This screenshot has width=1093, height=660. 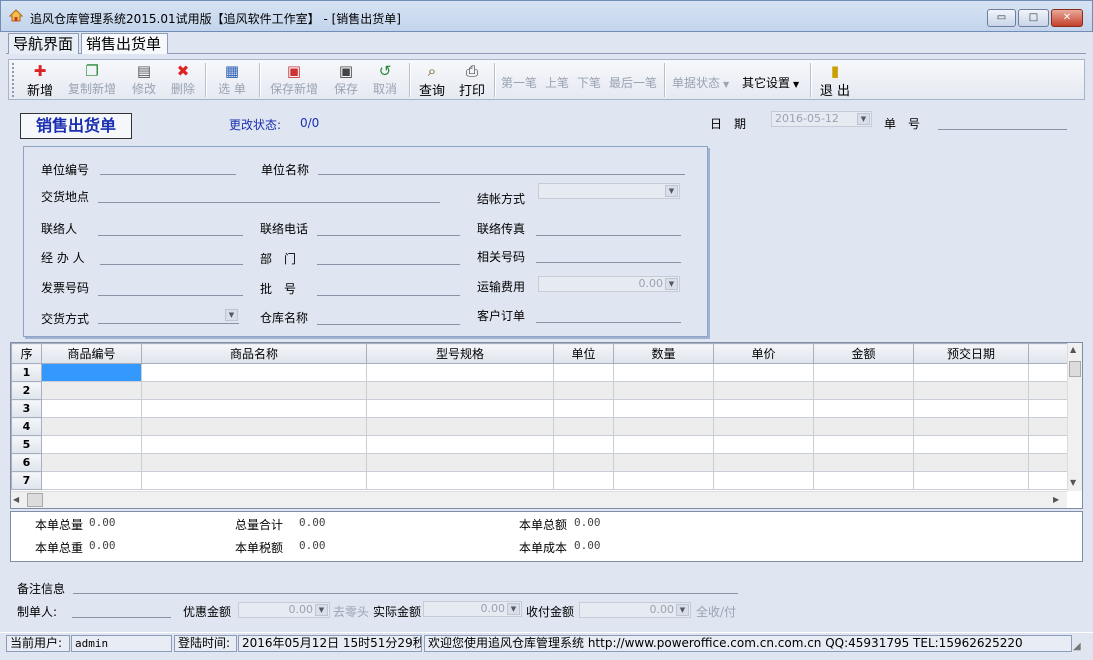 What do you see at coordinates (557, 82) in the screenshot?
I see `prev-record-button: 上笔` at bounding box center [557, 82].